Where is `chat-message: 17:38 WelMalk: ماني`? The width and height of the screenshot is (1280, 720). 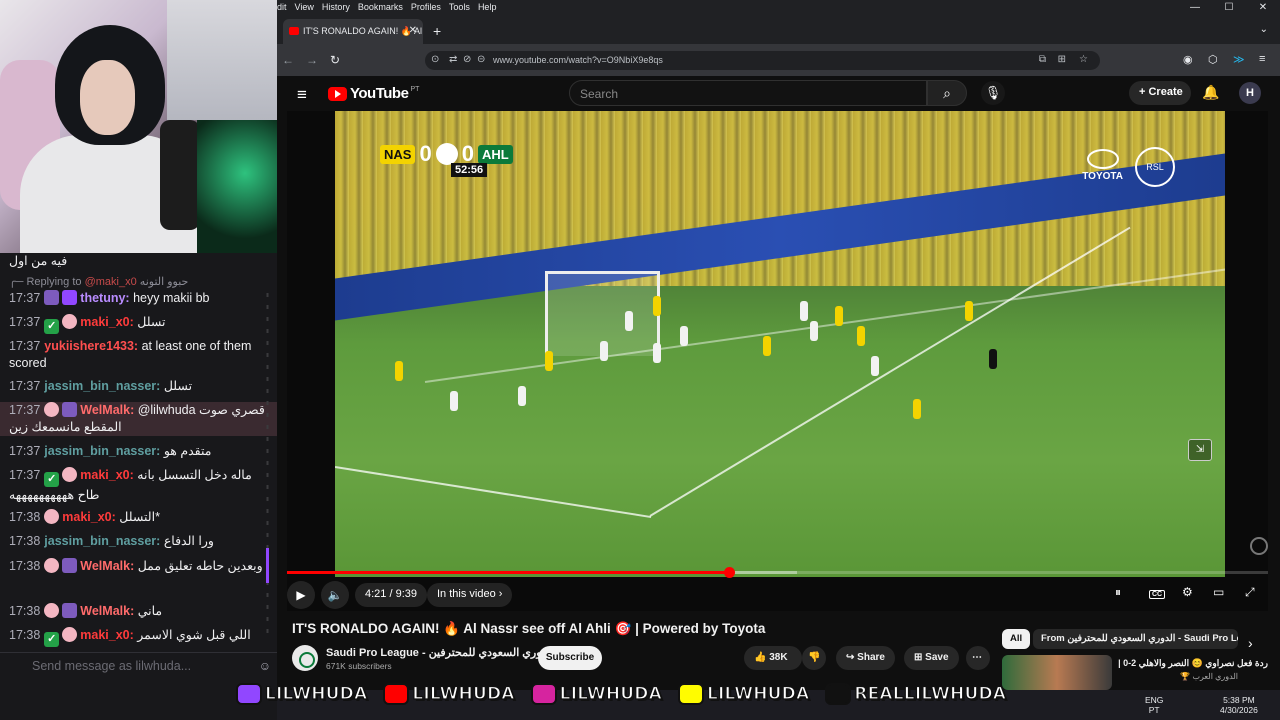
chat-message: 17:38 WelMalk: ماني is located at coordinates (136, 611).